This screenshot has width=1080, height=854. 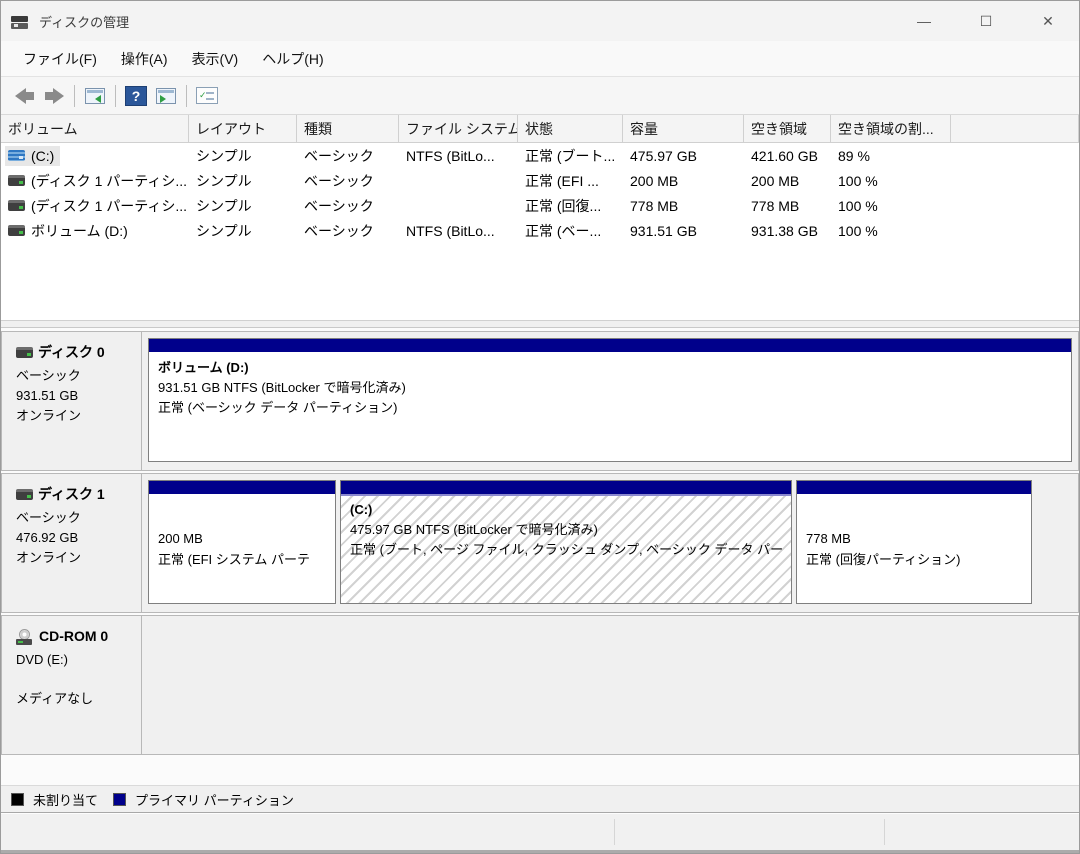 What do you see at coordinates (47, 395) in the screenshot?
I see `disk-size: 931.51 GB` at bounding box center [47, 395].